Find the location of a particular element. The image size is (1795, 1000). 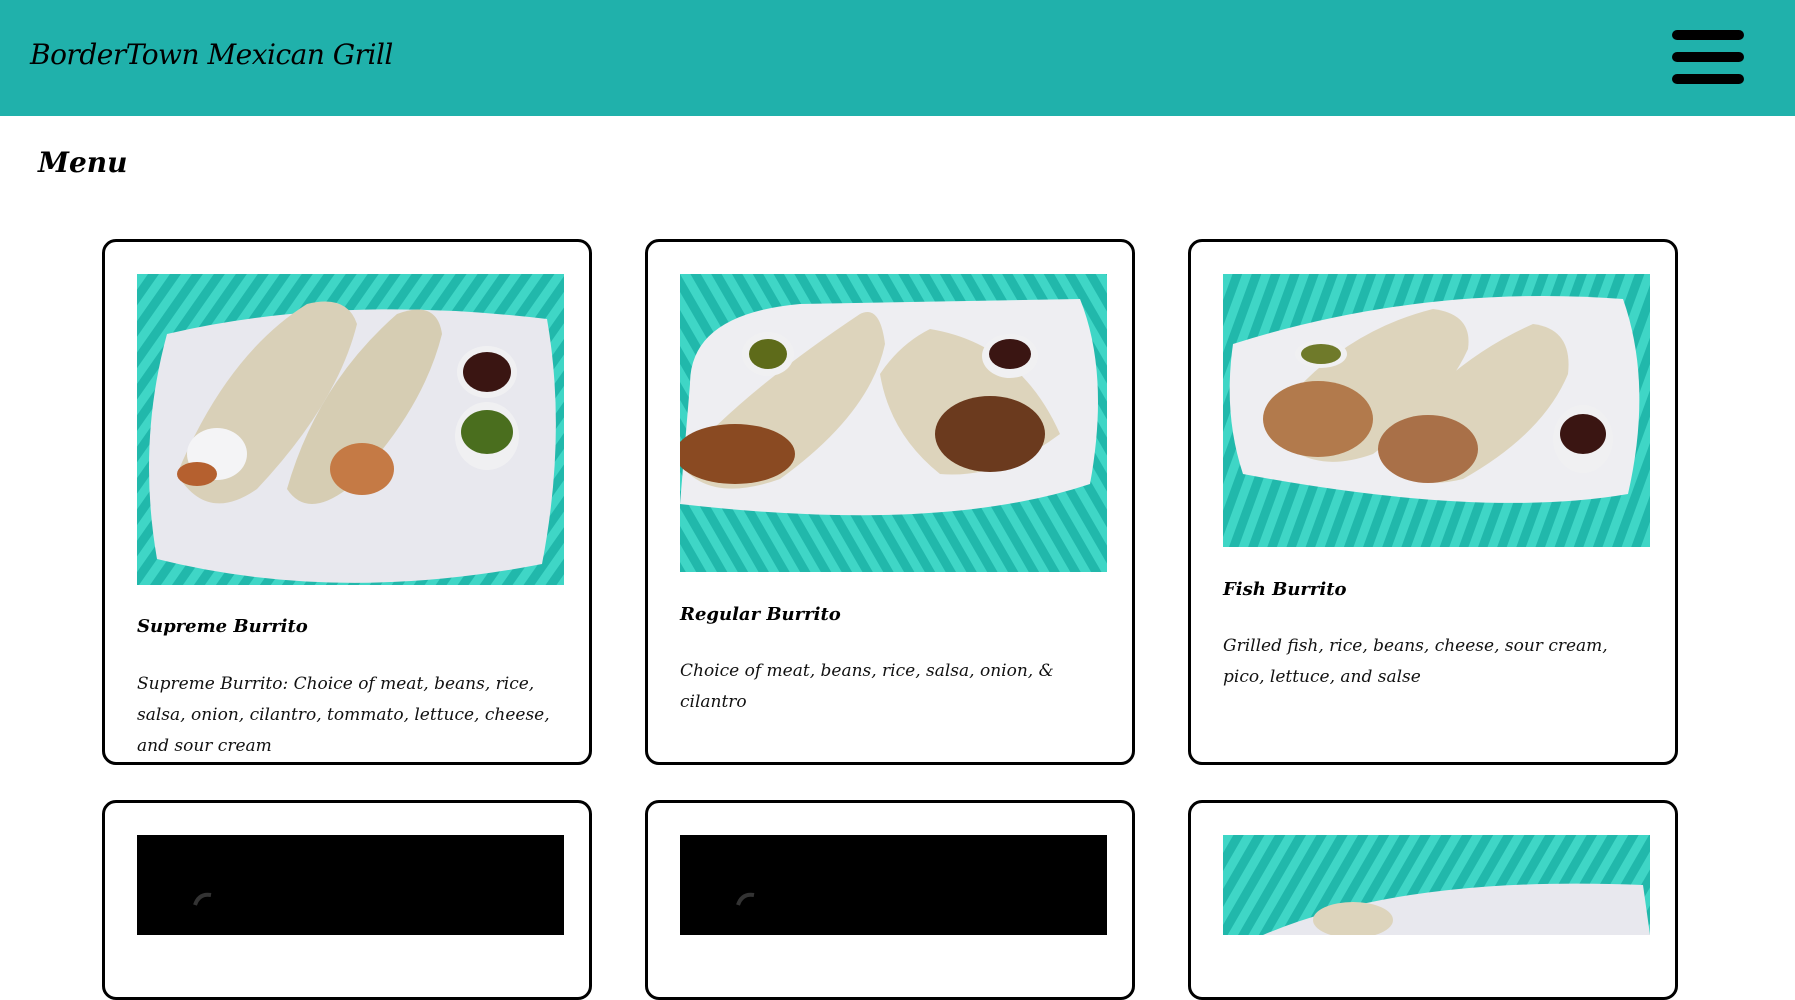

regular-burrito-photo is located at coordinates (893, 423).